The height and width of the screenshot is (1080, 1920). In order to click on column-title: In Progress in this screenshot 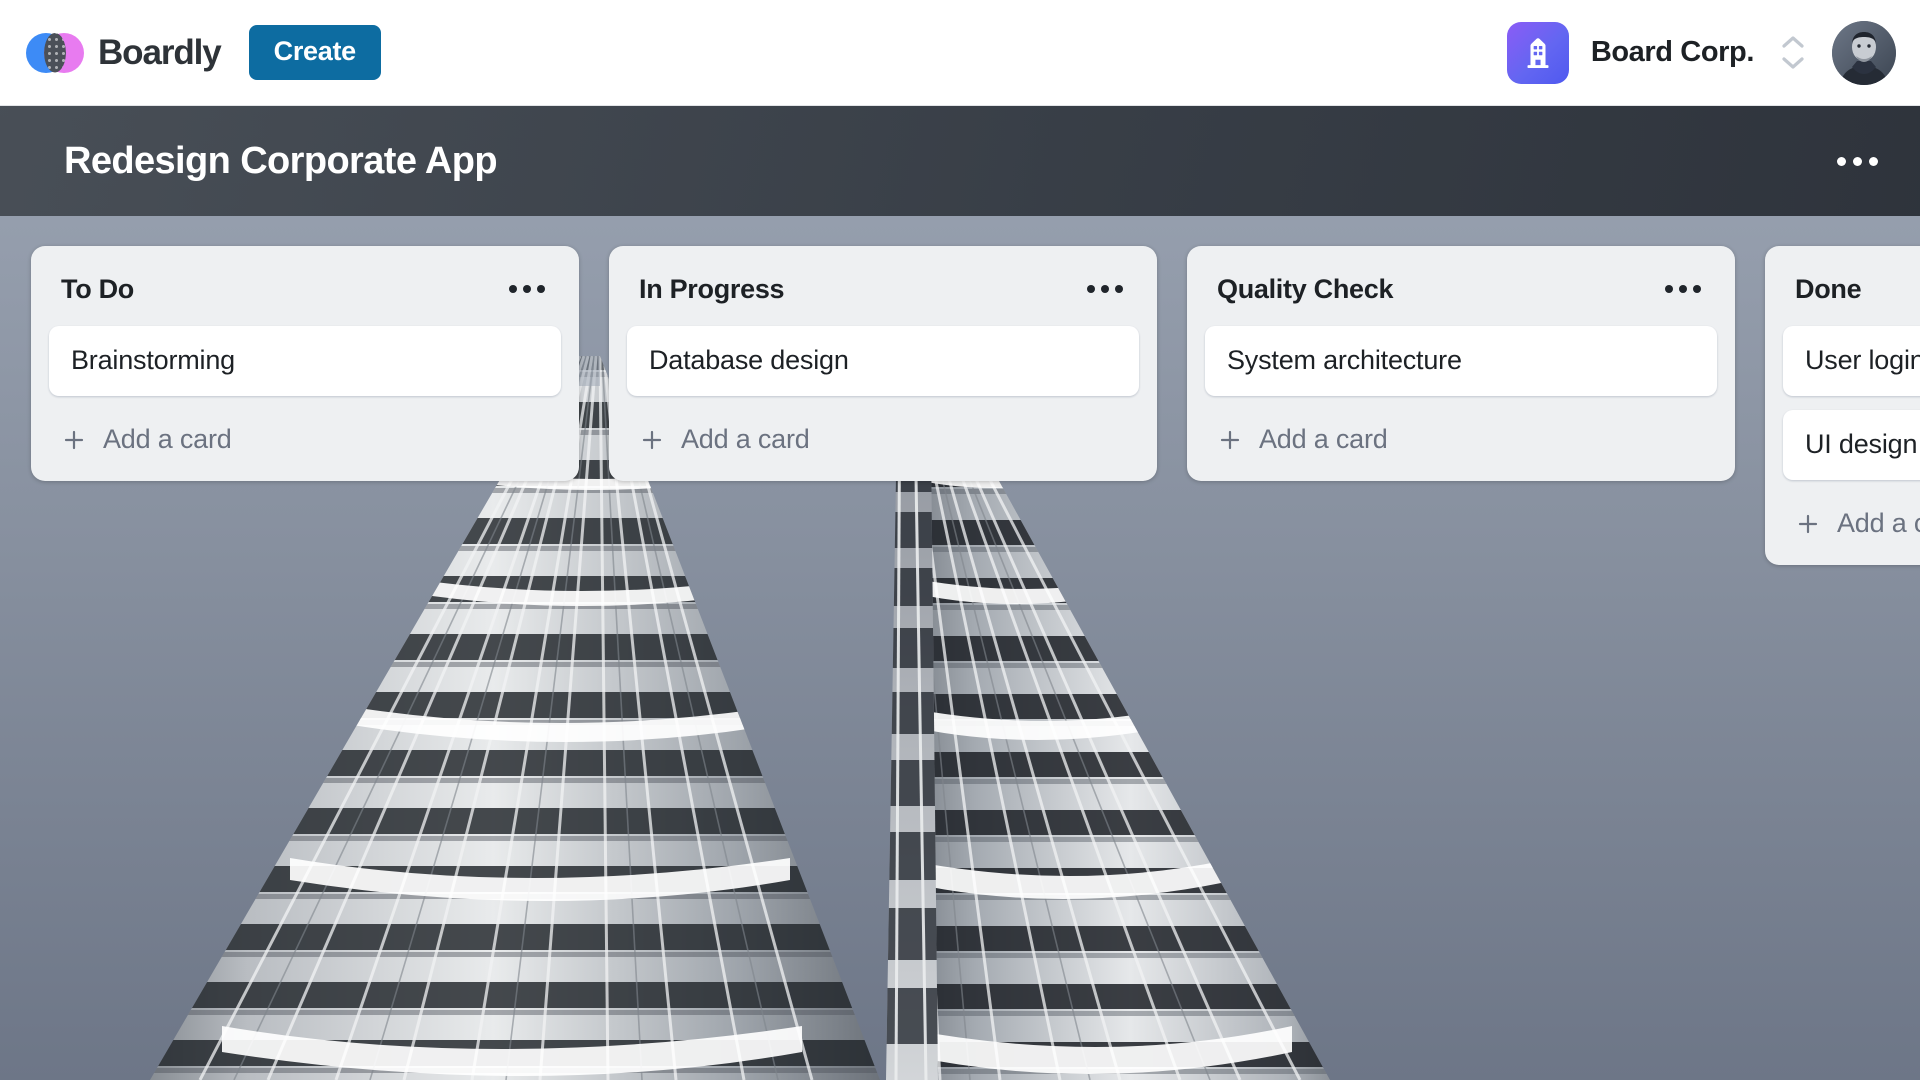, I will do `click(712, 288)`.